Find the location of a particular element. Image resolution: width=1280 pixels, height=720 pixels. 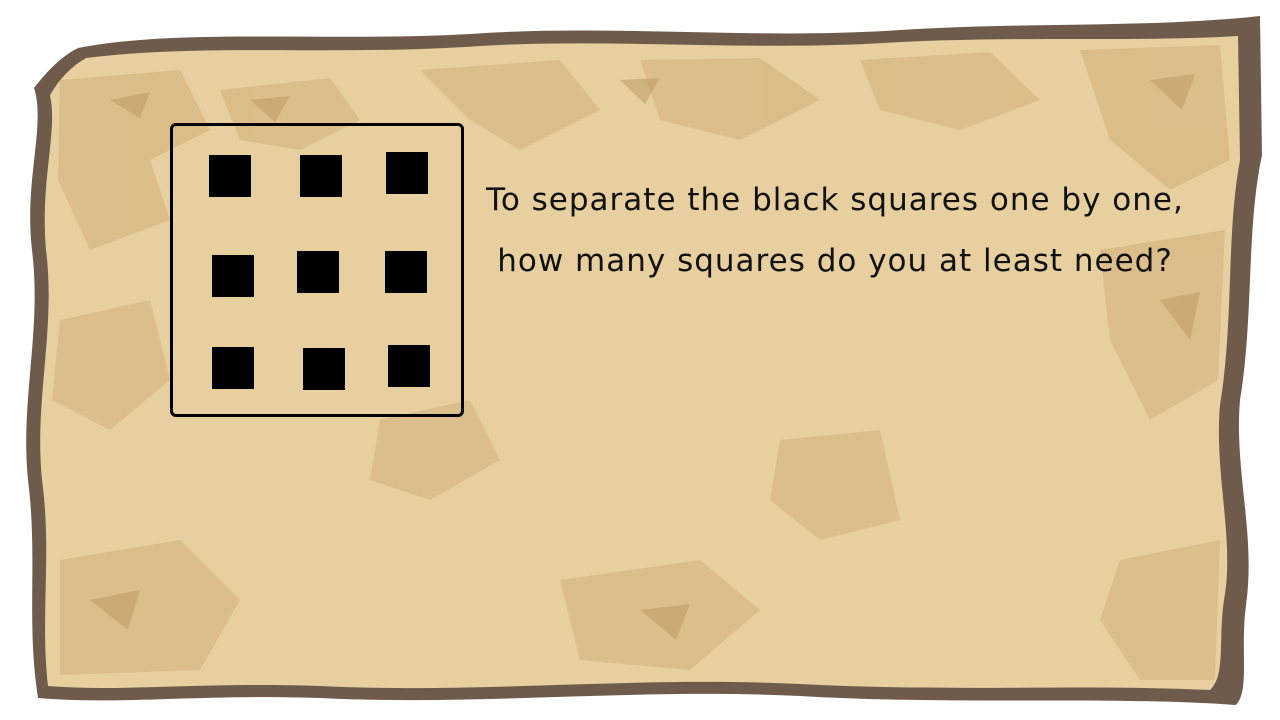

puzzle-frame is located at coordinates (317, 270).